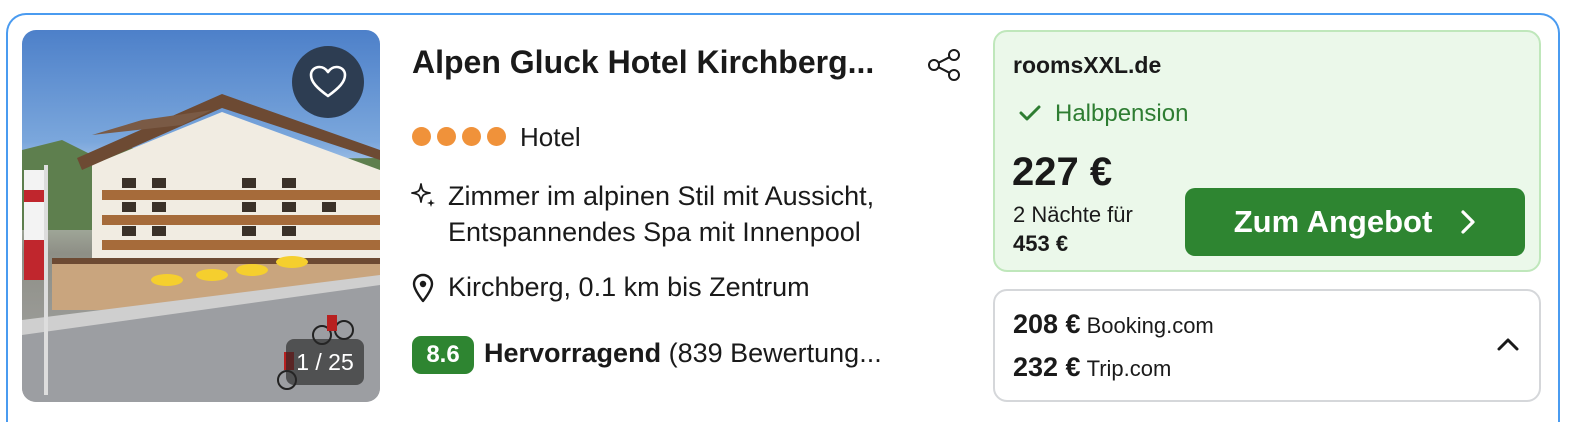 The width and height of the screenshot is (1576, 422). Describe the element at coordinates (1333, 221) in the screenshot. I see `view-offer-label: Zum Angebot` at that location.